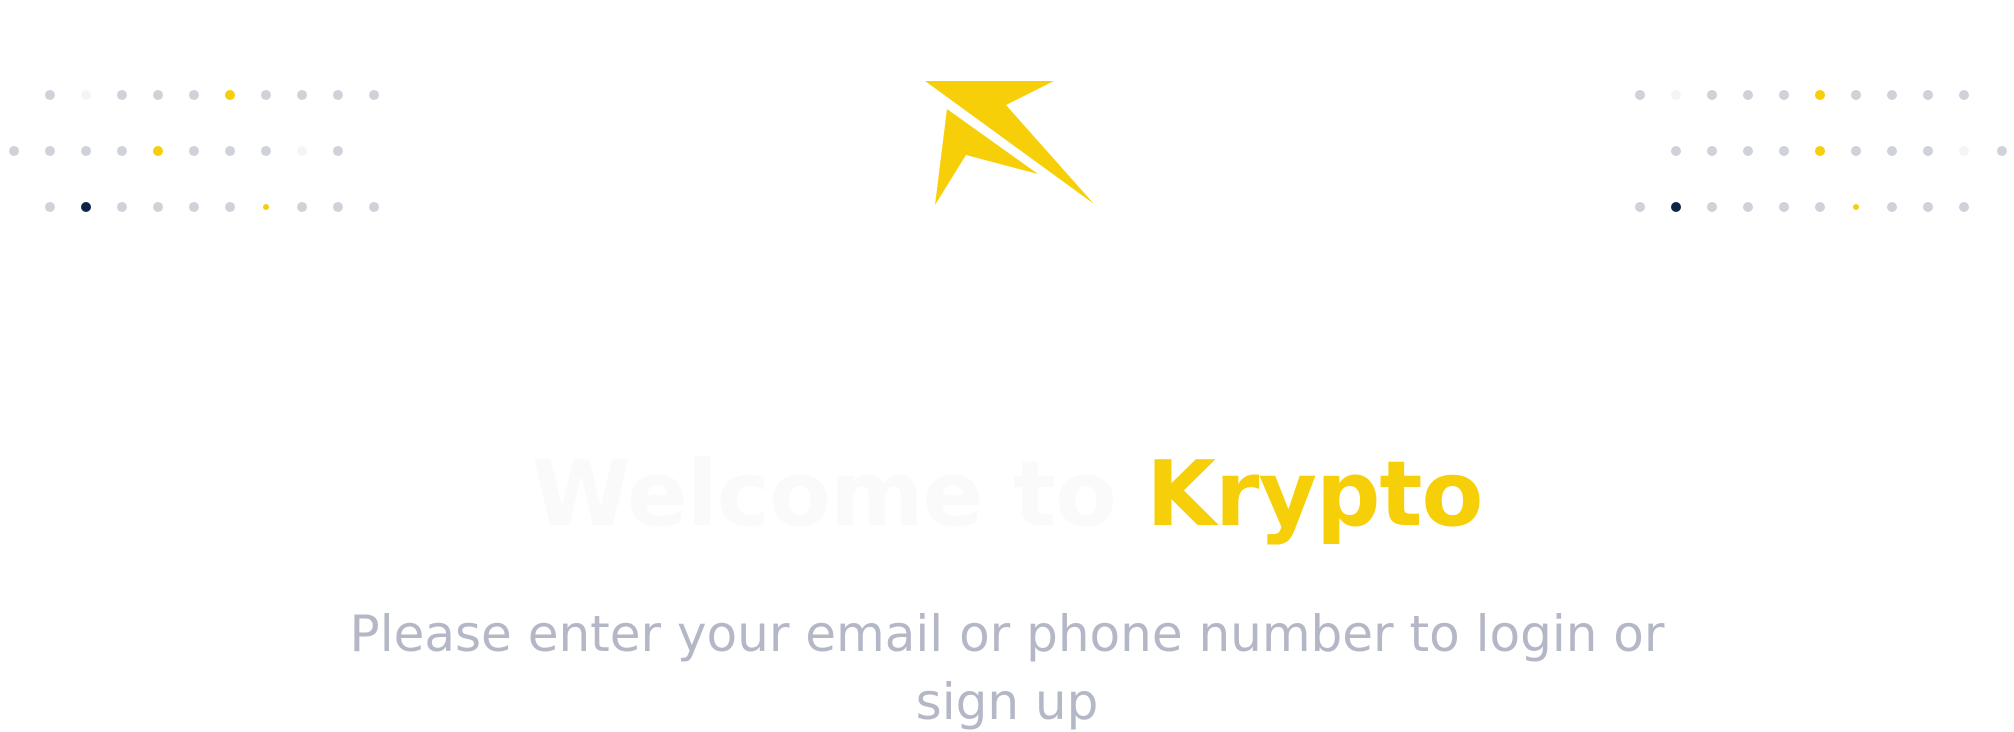 Image resolution: width=2014 pixels, height=732 pixels. What do you see at coordinates (1314, 494) in the screenshot?
I see `brand-name: Krypto` at bounding box center [1314, 494].